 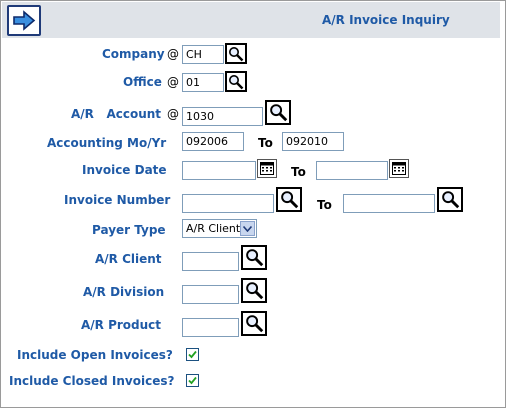 I want to click on office-lookup-button, so click(x=236, y=81).